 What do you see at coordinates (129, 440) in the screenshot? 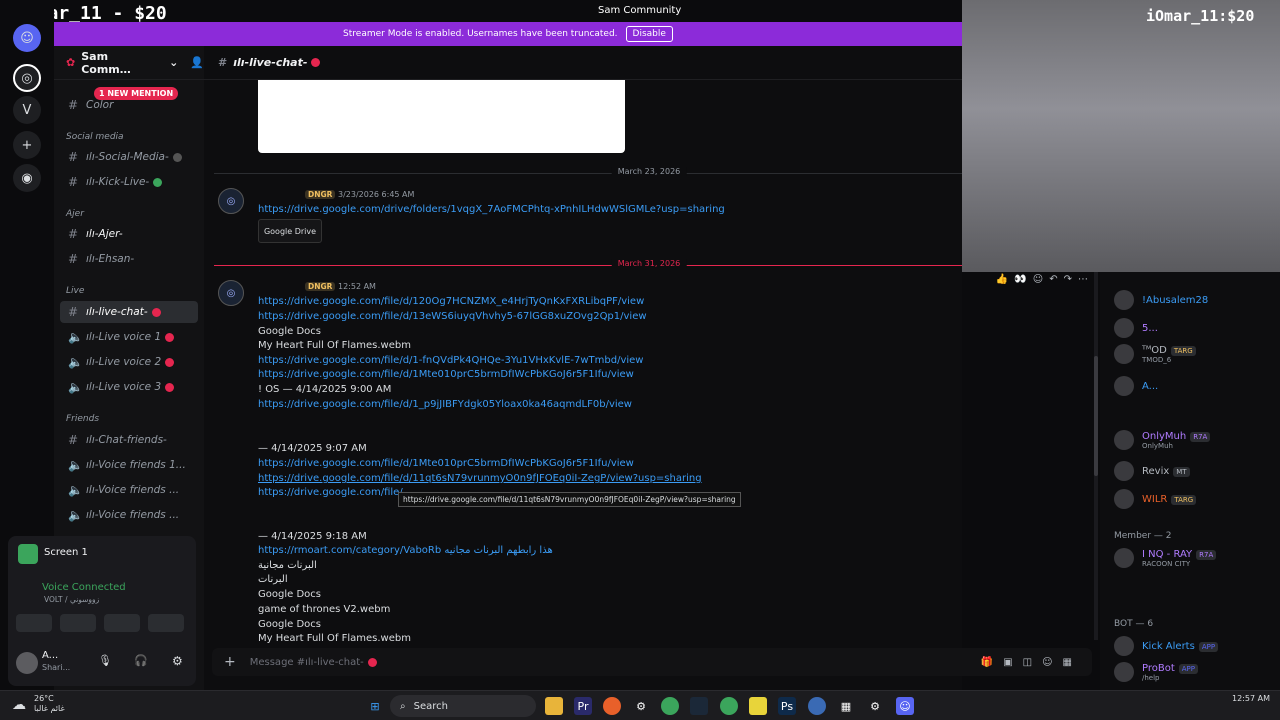
I see `channel-chat-friends: # ılı-Chat-friends-` at bounding box center [129, 440].